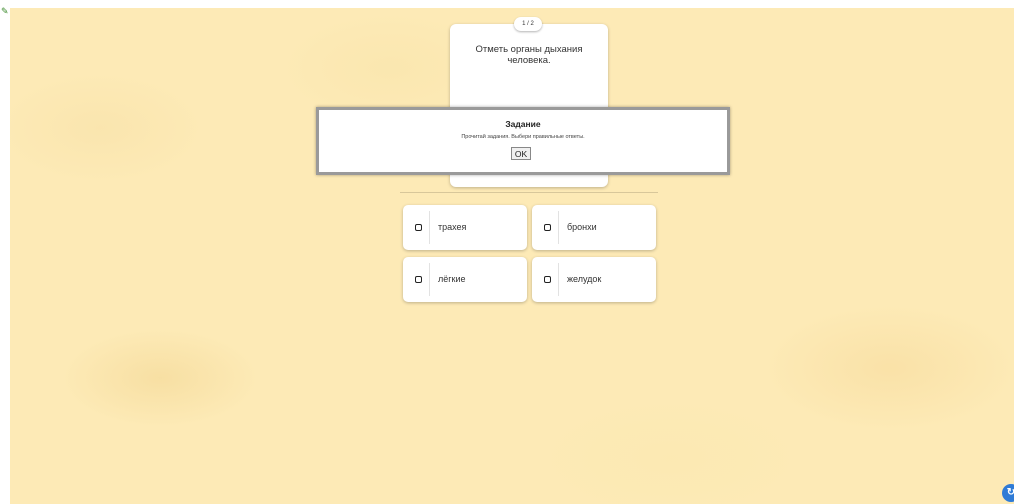 This screenshot has height=504, width=1014. What do you see at coordinates (582, 227) in the screenshot?
I see `answer-label: бронхи` at bounding box center [582, 227].